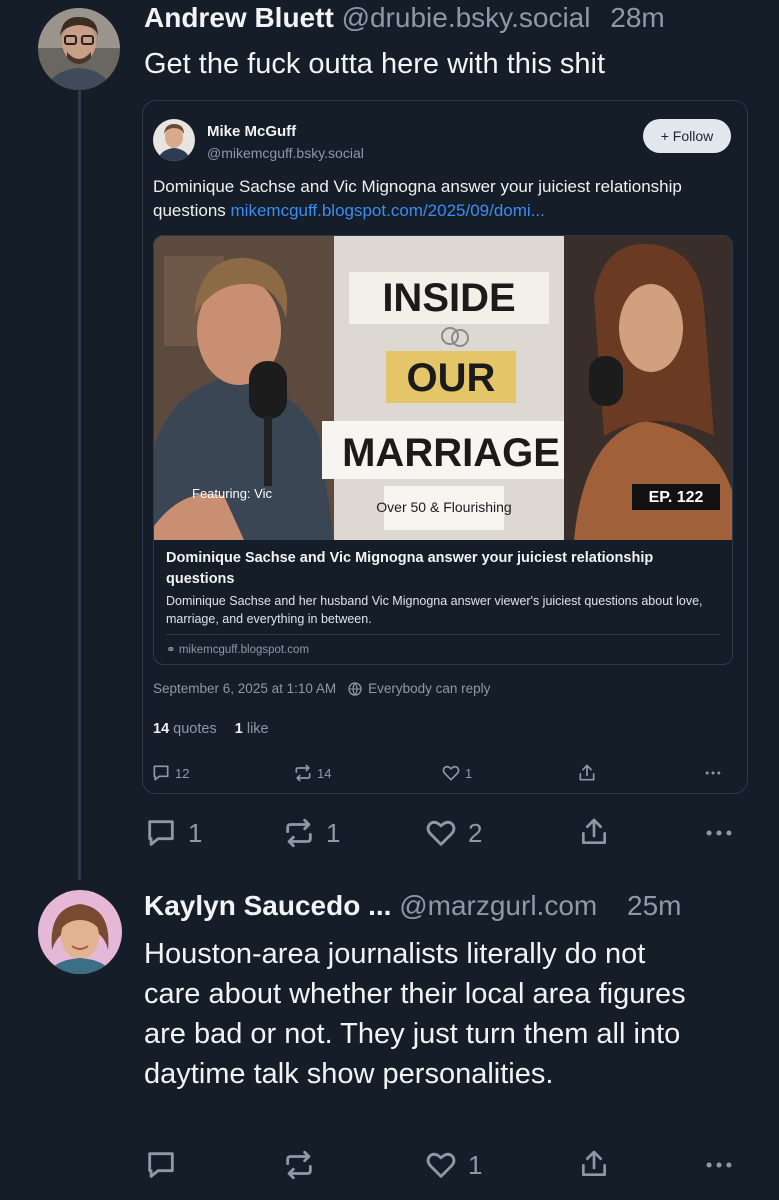 The height and width of the screenshot is (1200, 779). Describe the element at coordinates (429, 688) in the screenshot. I see `reply-setting: Everybody can reply` at that location.